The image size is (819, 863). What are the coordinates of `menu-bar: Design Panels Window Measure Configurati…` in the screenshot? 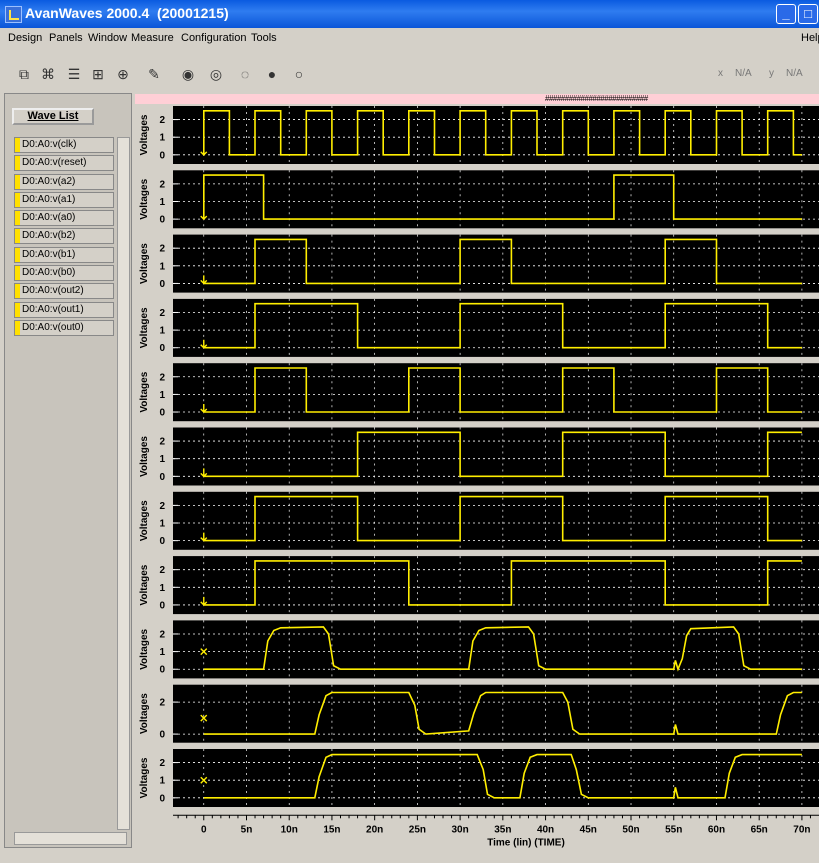 It's located at (409, 39).